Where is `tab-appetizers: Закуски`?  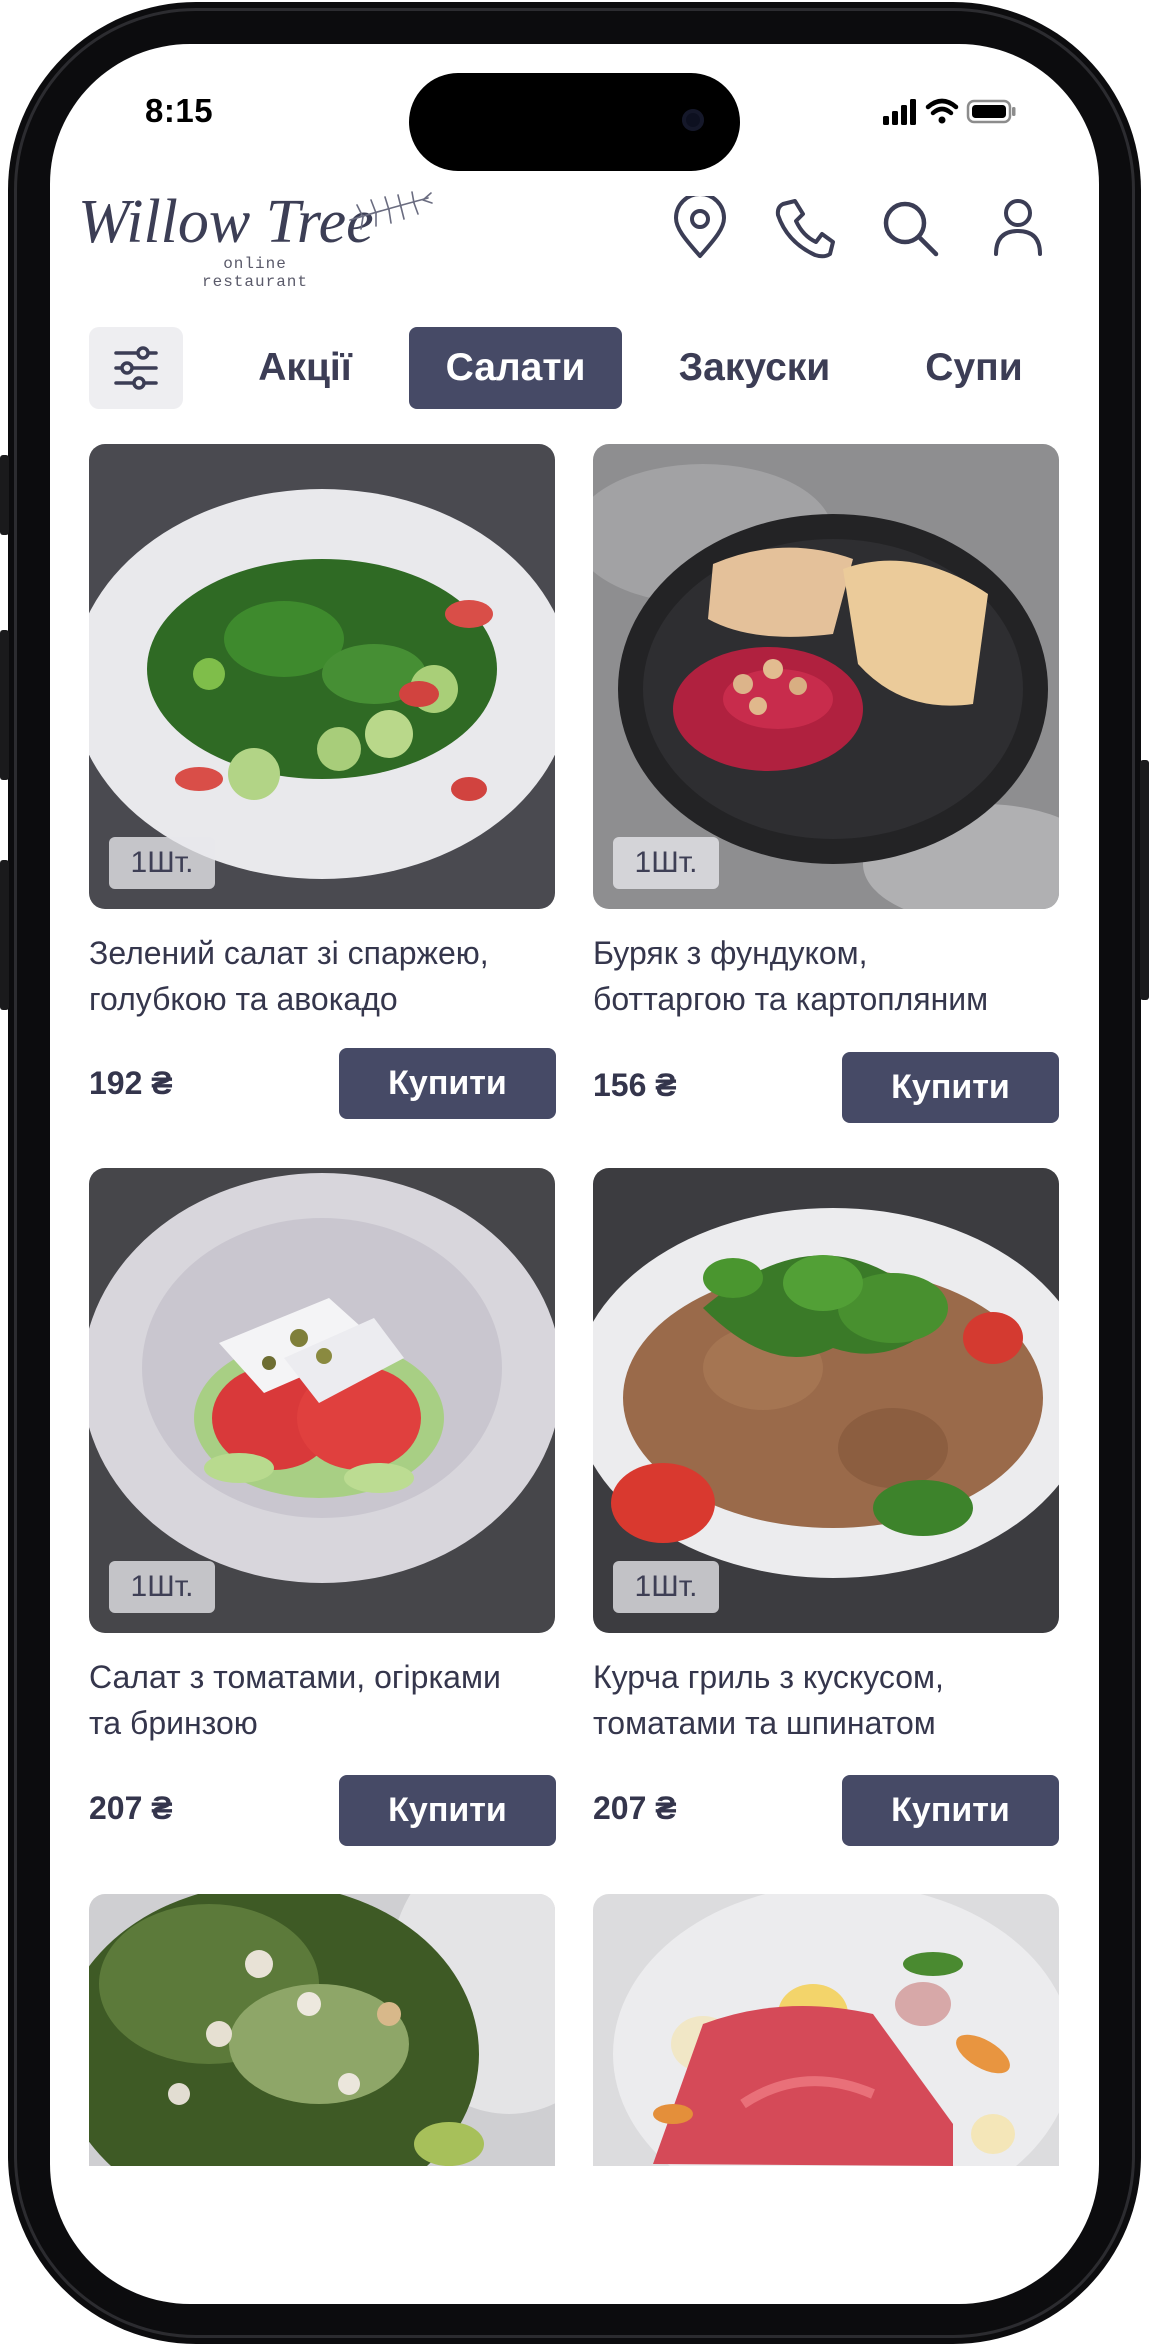
tab-appetizers: Закуски is located at coordinates (754, 368).